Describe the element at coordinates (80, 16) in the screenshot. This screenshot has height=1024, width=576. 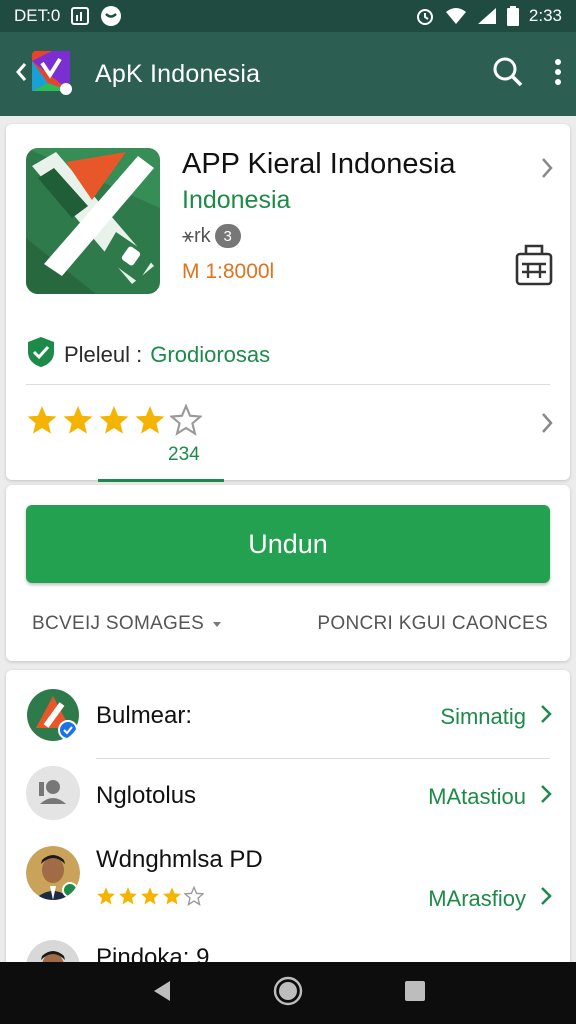
I see `gallery-icon` at that location.